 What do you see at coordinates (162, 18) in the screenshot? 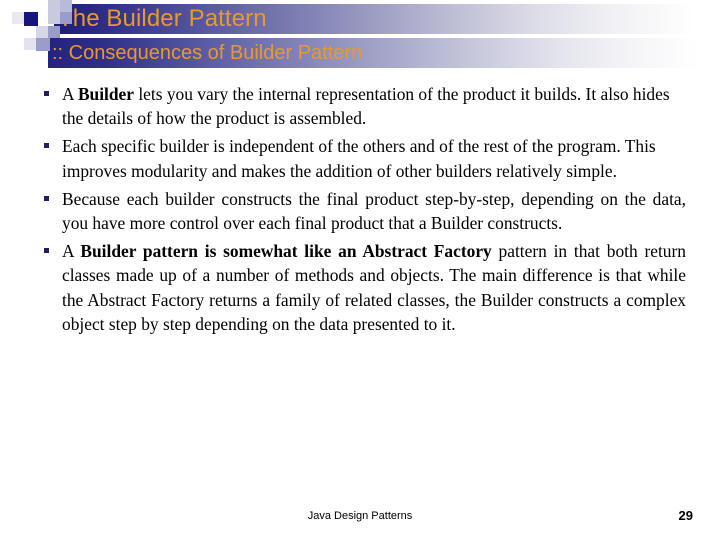
I see `page-title: The Builder Pattern` at bounding box center [162, 18].